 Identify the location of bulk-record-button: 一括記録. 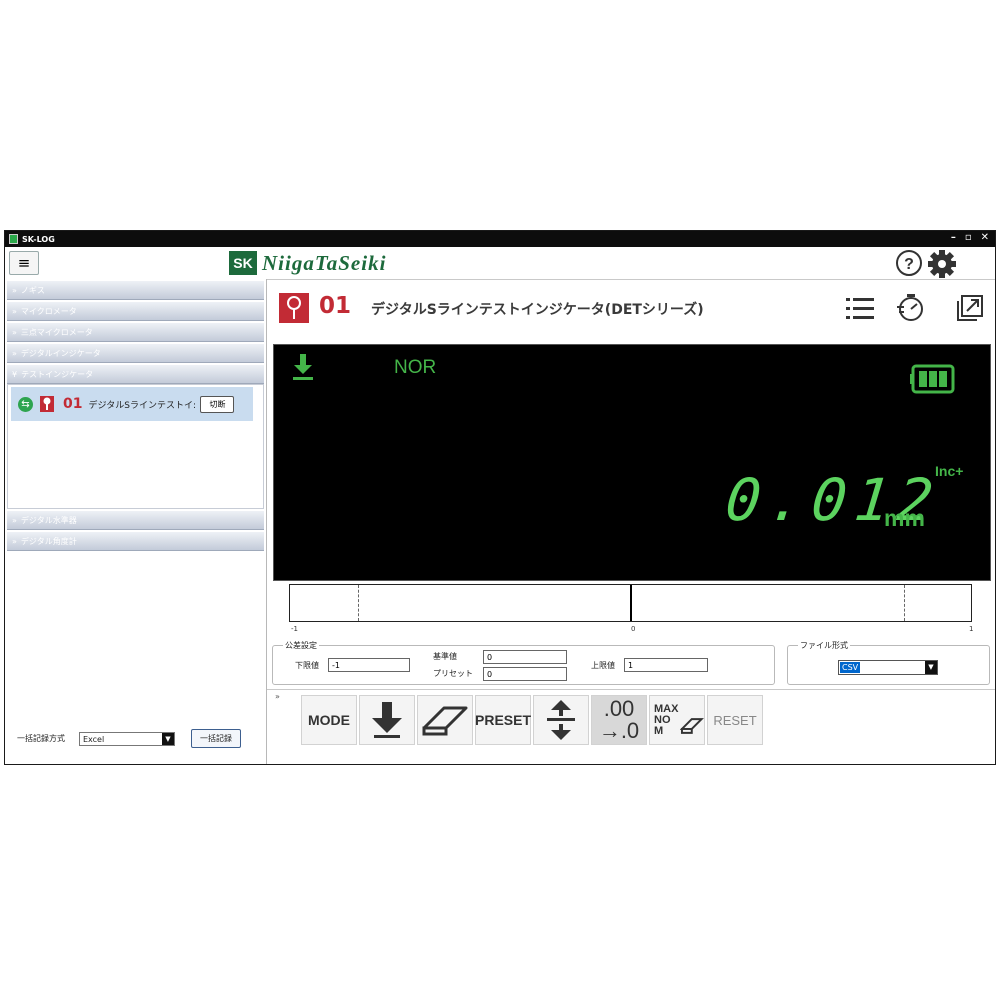
(216, 738).